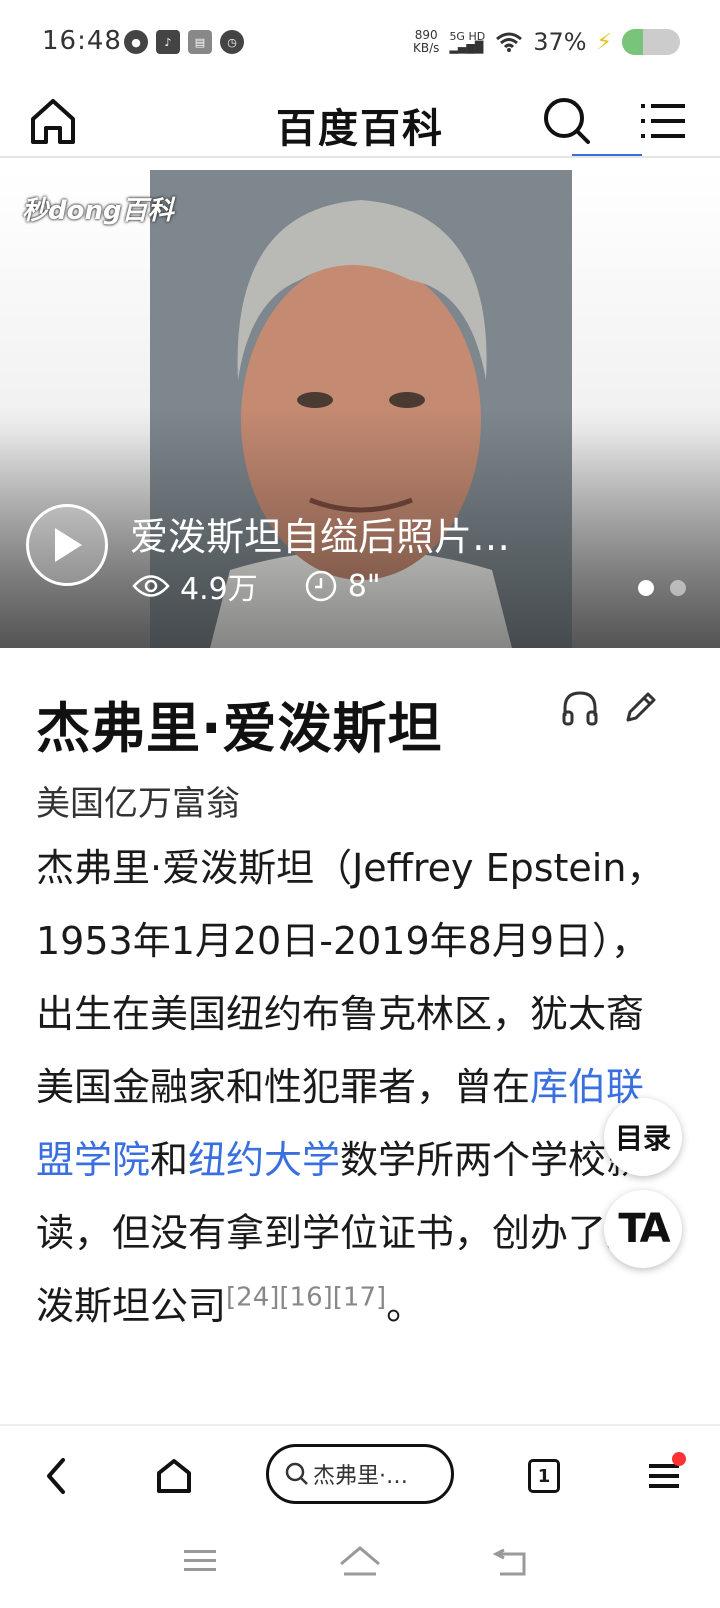  Describe the element at coordinates (633, 42) in the screenshot. I see `battery-fill` at that location.